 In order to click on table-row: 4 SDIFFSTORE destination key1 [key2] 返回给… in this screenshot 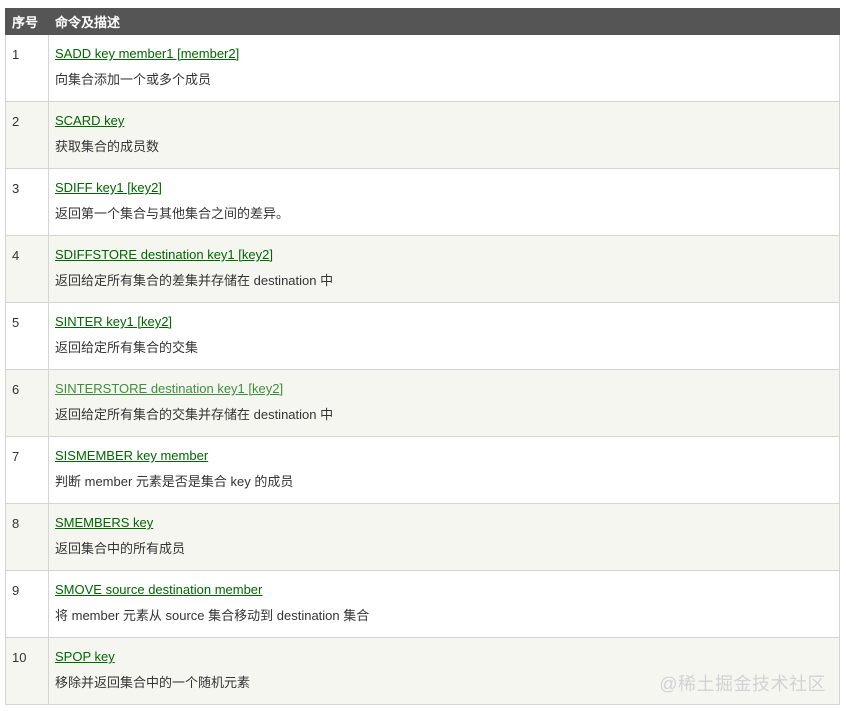, I will do `click(422, 269)`.